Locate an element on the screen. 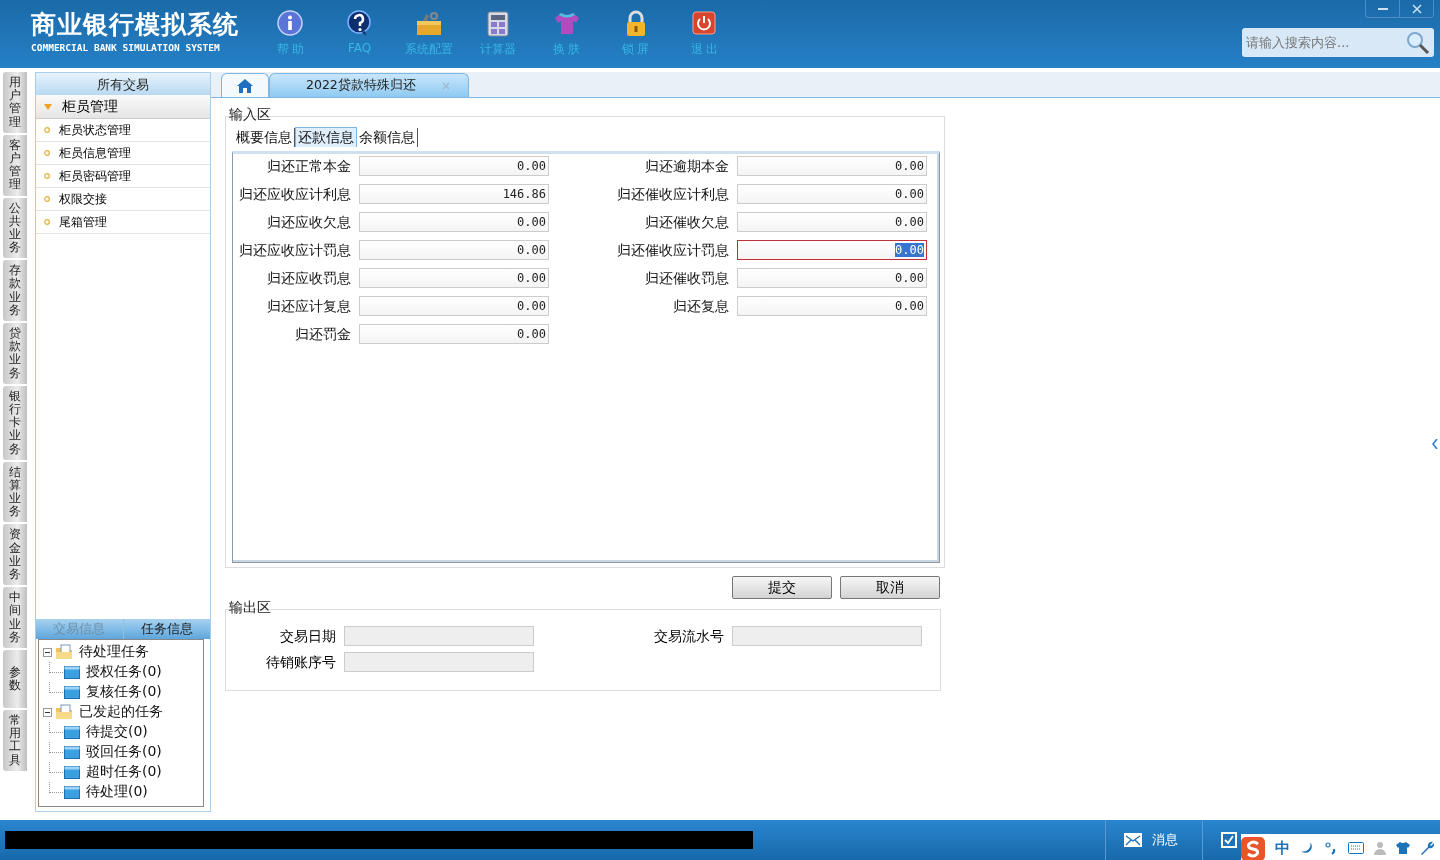 This screenshot has width=1440, height=860. module-tab: 常用工具 is located at coordinates (15, 740).